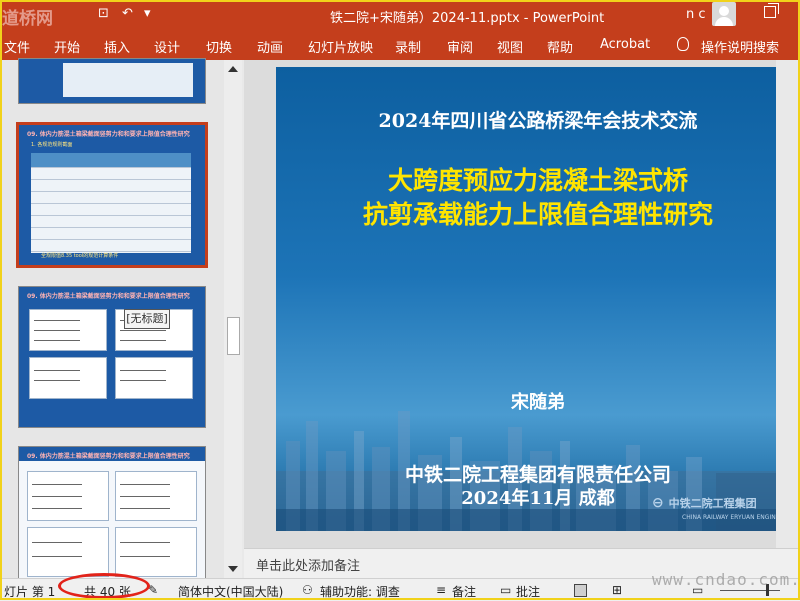 Image resolution: width=800 pixels, height=601 pixels. Describe the element at coordinates (104, 586) in the screenshot. I see `red-annotation-circle` at that location.